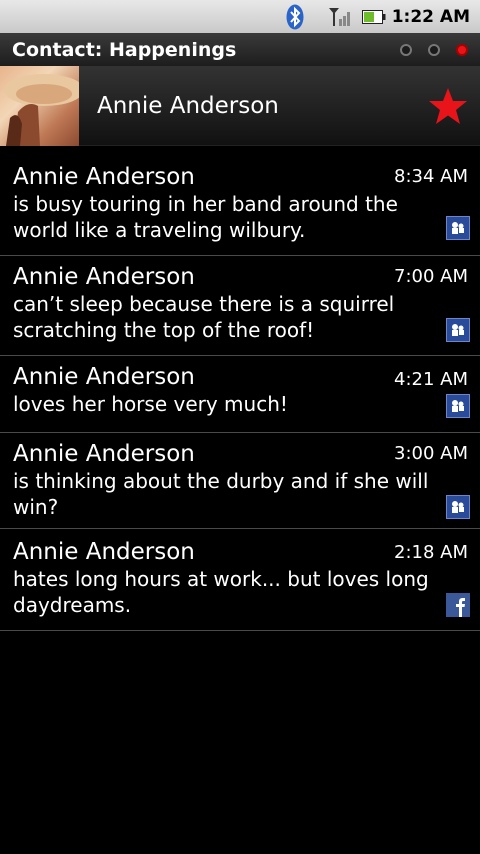 The image size is (480, 854). Describe the element at coordinates (188, 105) in the screenshot. I see `contact-name: Annie Anderson` at that location.